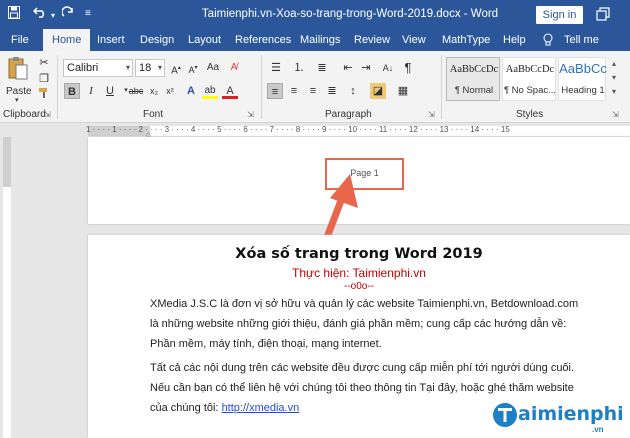 The height and width of the screenshot is (438, 630). Describe the element at coordinates (474, 90) in the screenshot. I see `style-name: ¶ Normal` at that location.